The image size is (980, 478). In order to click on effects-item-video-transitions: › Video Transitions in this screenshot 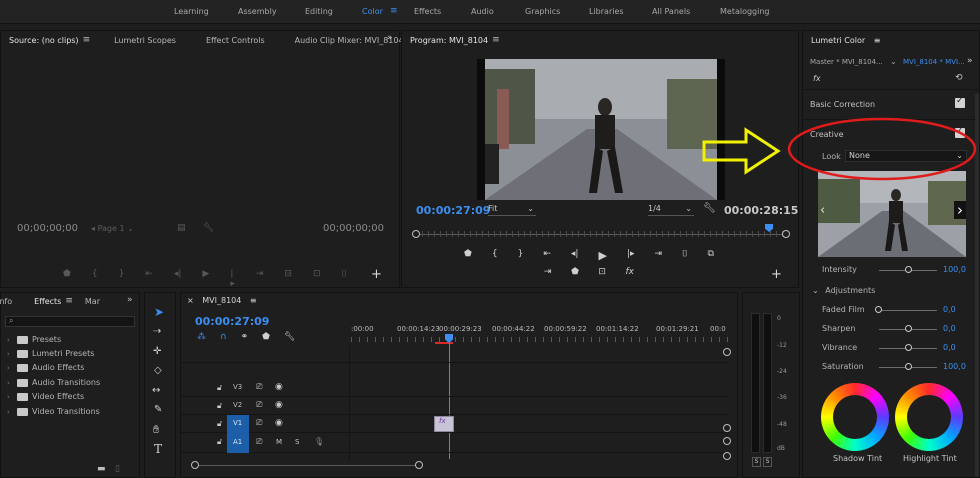, I will do `click(53, 411)`.